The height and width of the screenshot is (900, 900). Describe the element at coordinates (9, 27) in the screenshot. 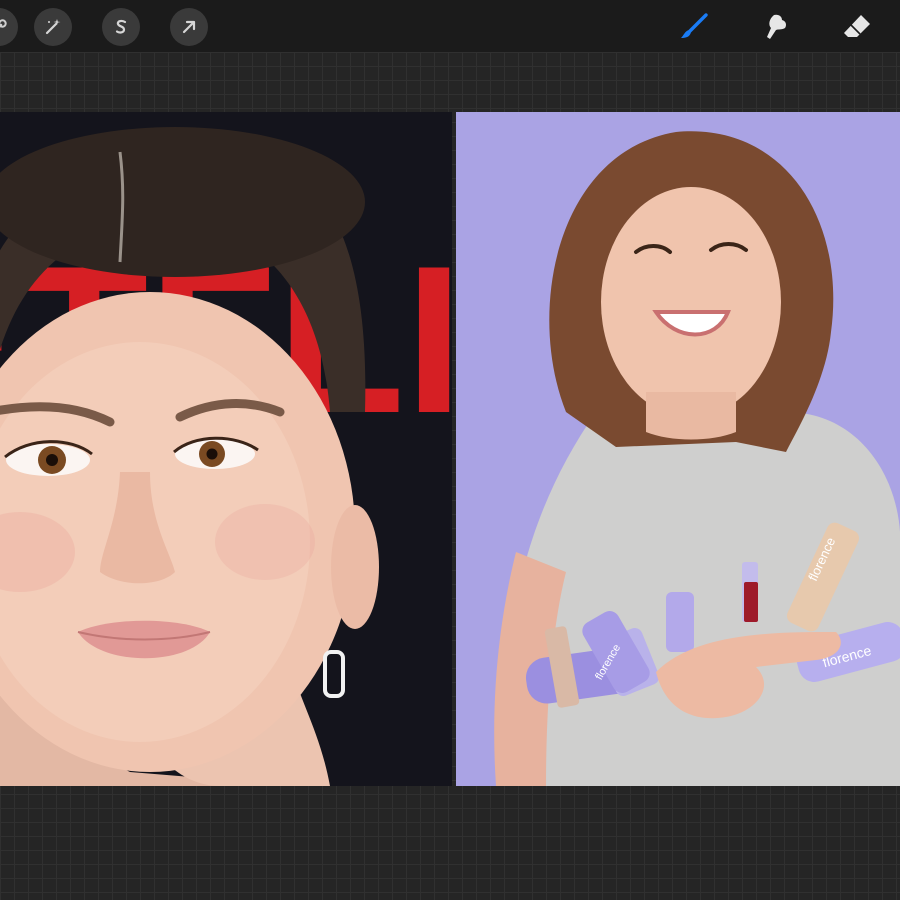

I see `wrench-icon` at that location.